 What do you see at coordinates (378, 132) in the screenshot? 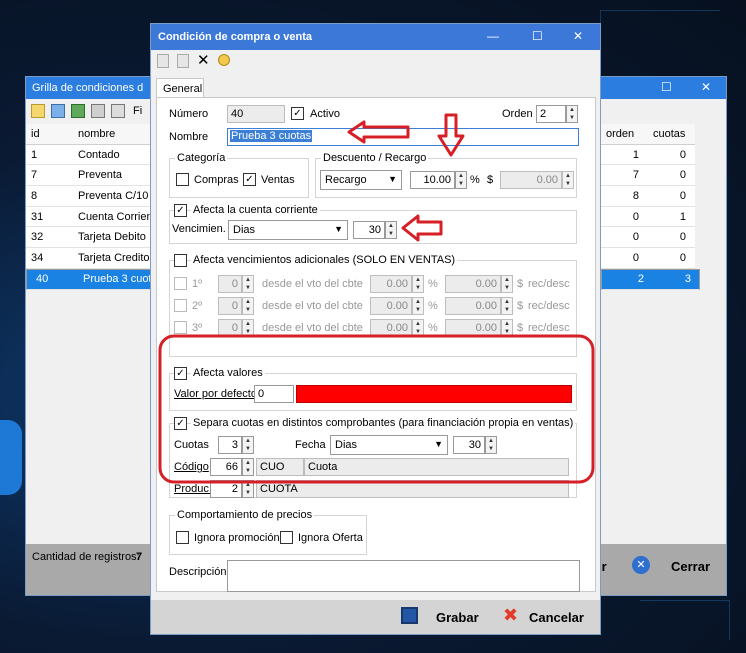
I see `annotation-arrow-left` at bounding box center [378, 132].